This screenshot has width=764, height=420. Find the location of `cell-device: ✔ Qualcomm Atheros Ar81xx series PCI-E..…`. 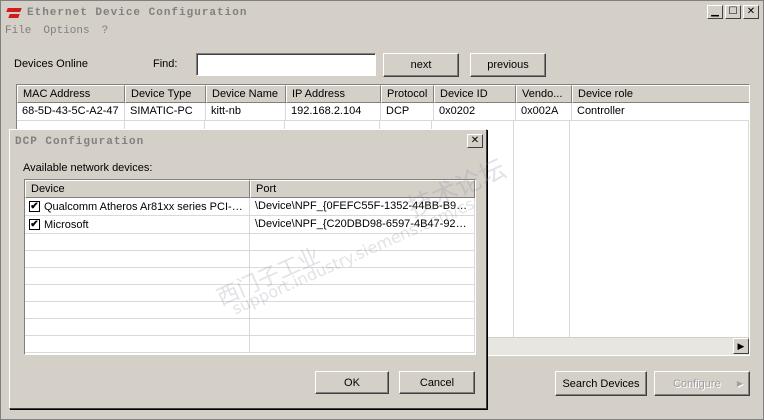

cell-device: ✔ Qualcomm Atheros Ar81xx series PCI-E..… is located at coordinates (137, 206).